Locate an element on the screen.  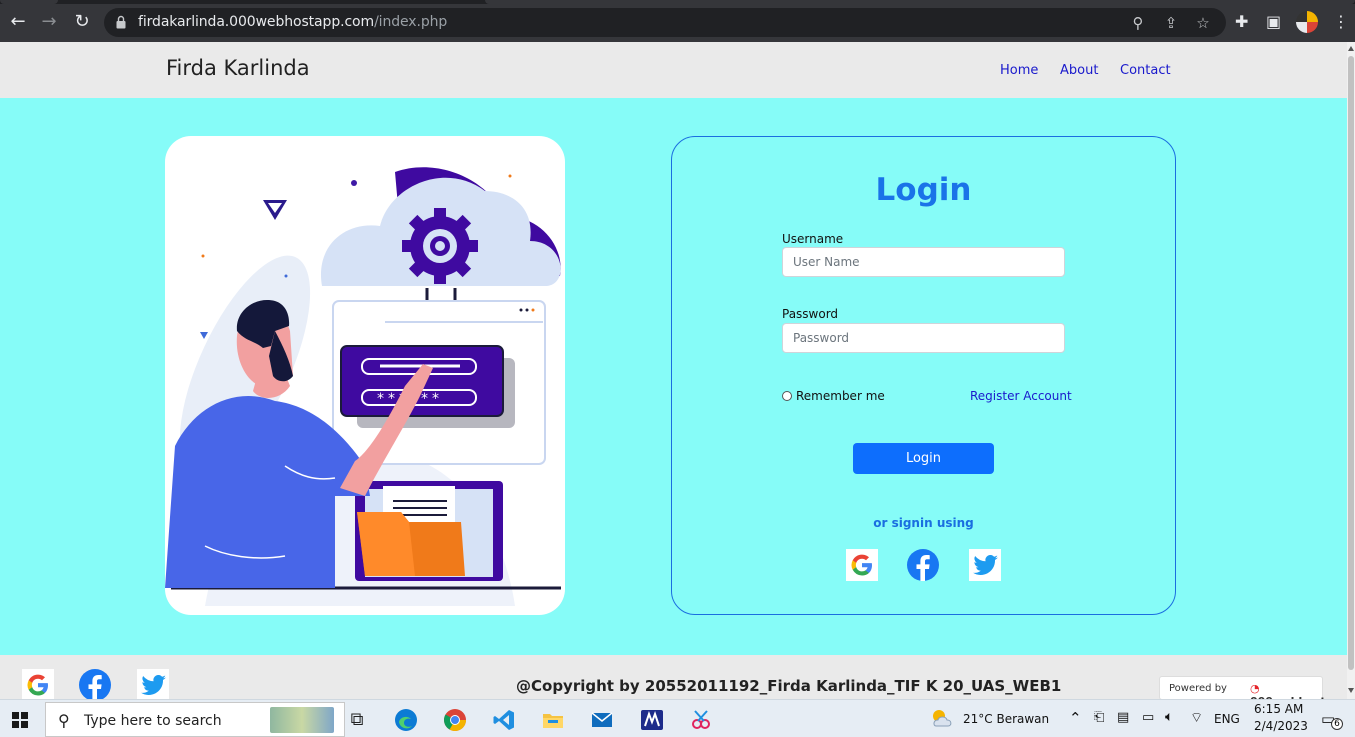
remember-me-radio is located at coordinates (787, 396).